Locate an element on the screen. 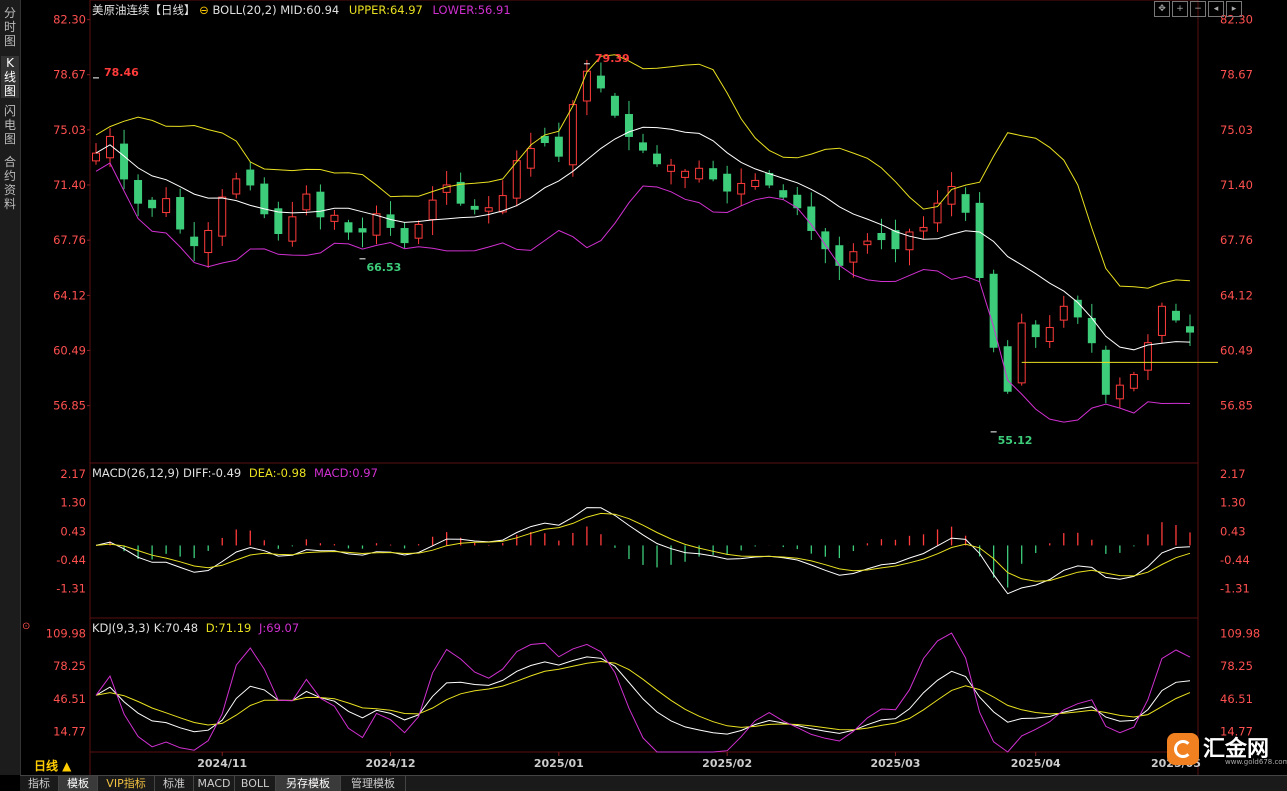 This screenshot has width=1287, height=791. kdj-tick-right: 46.51 is located at coordinates (1236, 699).